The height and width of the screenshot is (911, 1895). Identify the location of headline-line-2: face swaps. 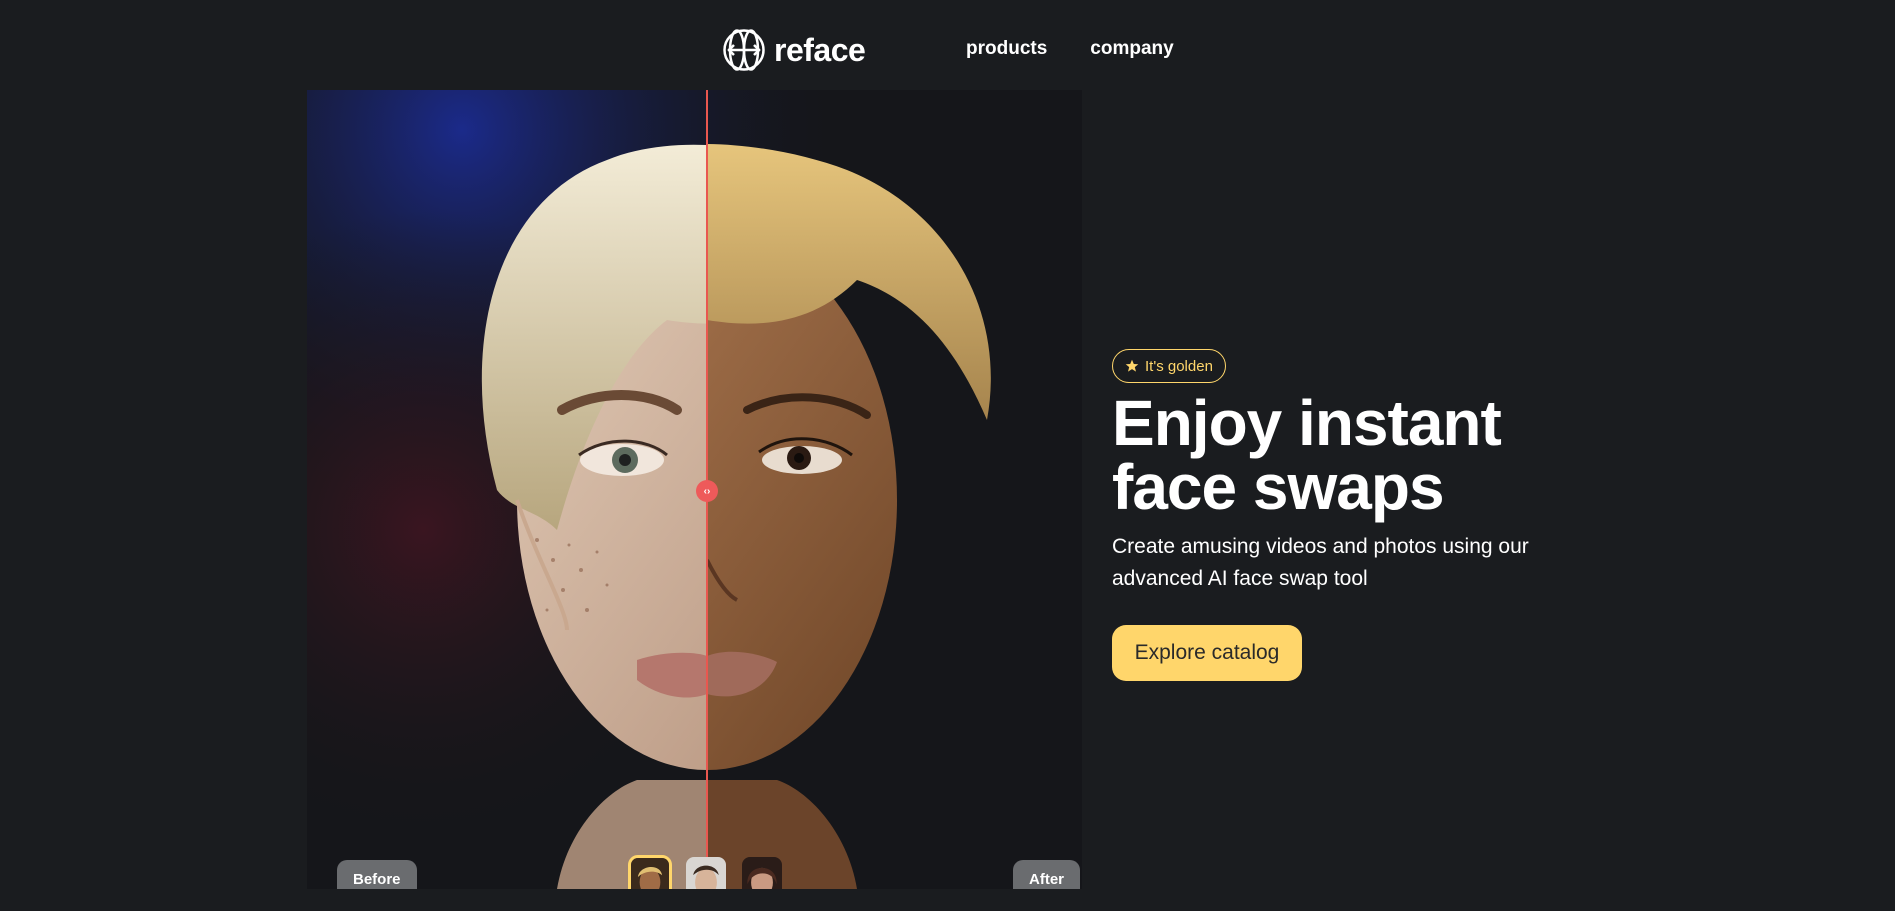
(1278, 487).